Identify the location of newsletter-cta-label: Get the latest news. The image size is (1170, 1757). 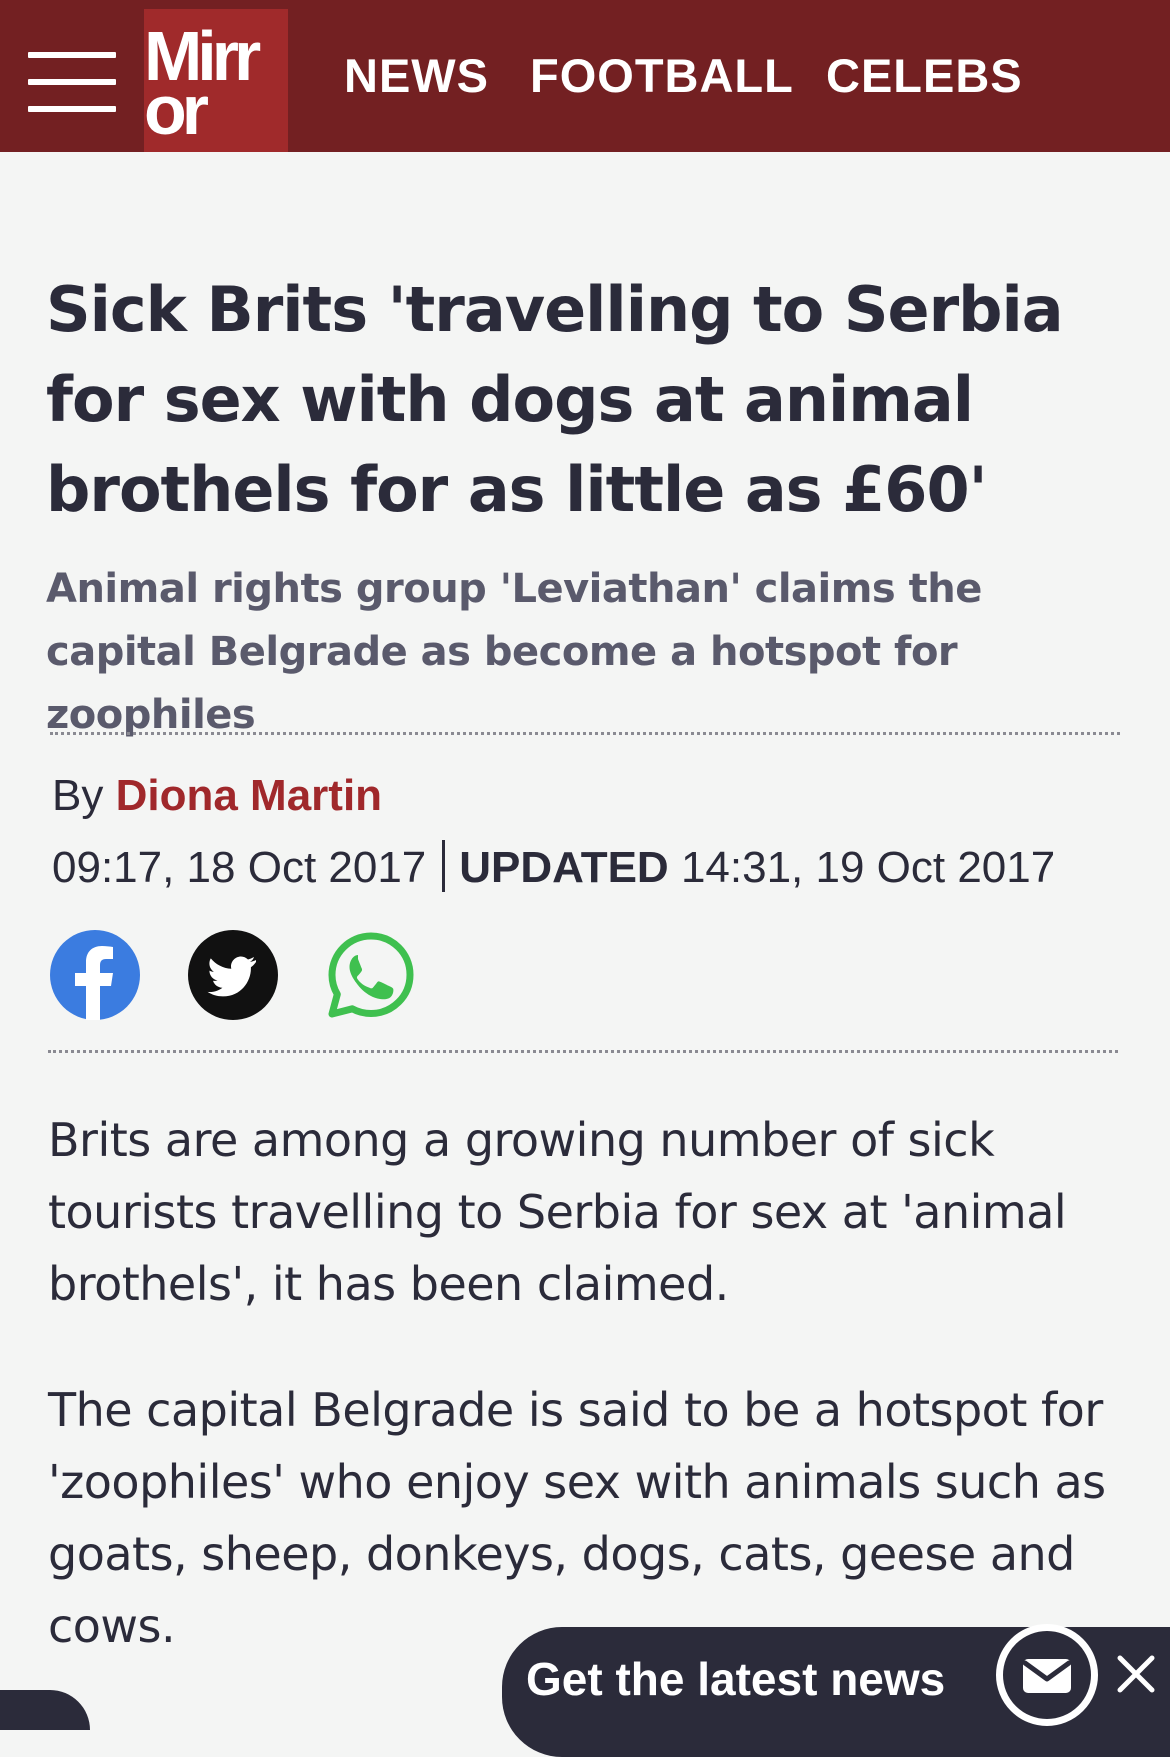
(736, 1679).